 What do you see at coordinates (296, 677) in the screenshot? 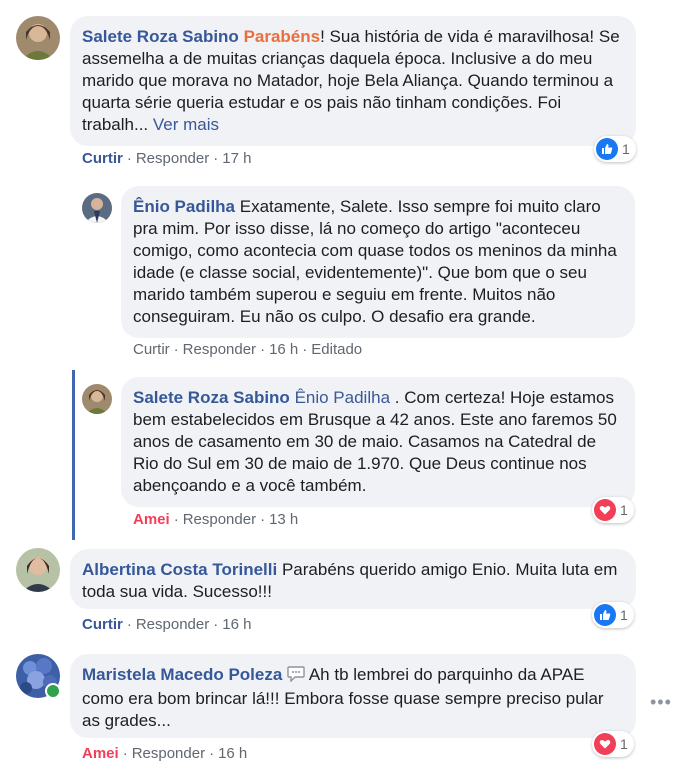
I see `speech-bubble-emoji-icon` at bounding box center [296, 677].